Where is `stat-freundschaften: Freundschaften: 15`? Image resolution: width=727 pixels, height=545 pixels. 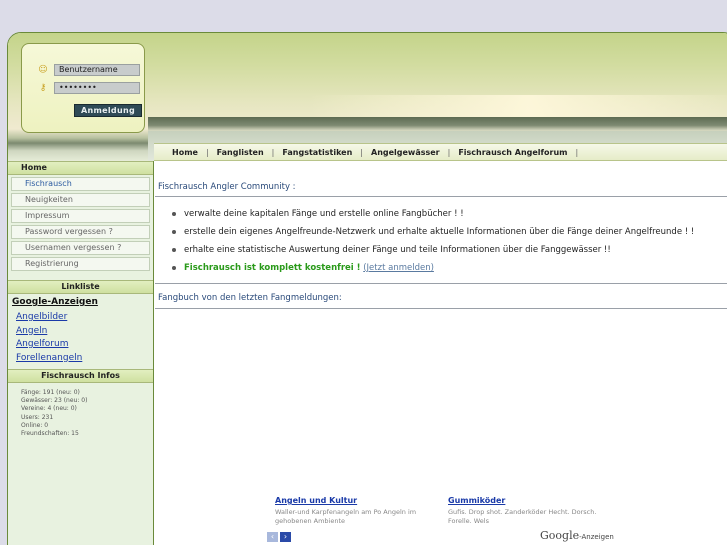
stat-freundschaften: Freundschaften: 15 is located at coordinates (50, 434).